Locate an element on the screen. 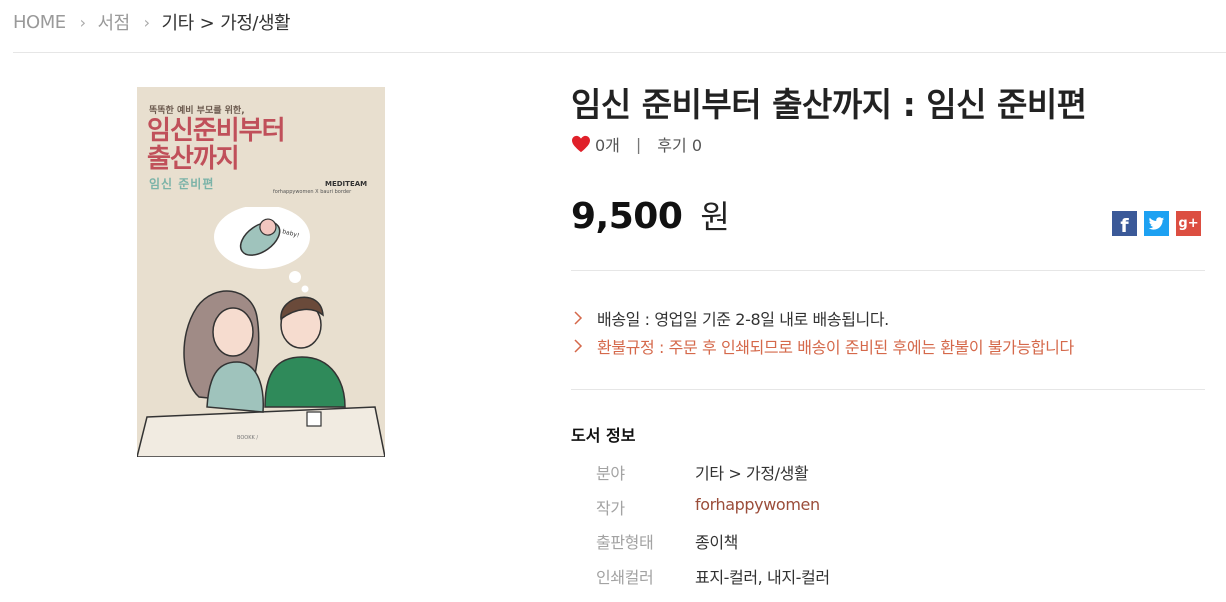  cover-publisher-sub: forhappywomen X bauri border is located at coordinates (312, 192).